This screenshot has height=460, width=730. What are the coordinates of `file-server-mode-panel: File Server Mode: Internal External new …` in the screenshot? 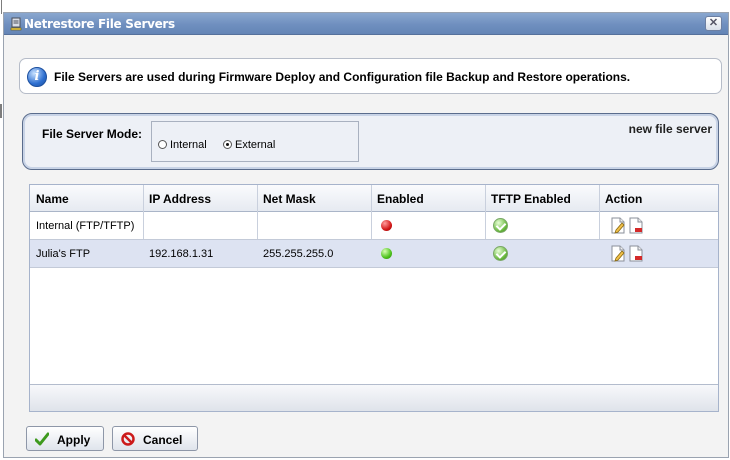 It's located at (370, 141).